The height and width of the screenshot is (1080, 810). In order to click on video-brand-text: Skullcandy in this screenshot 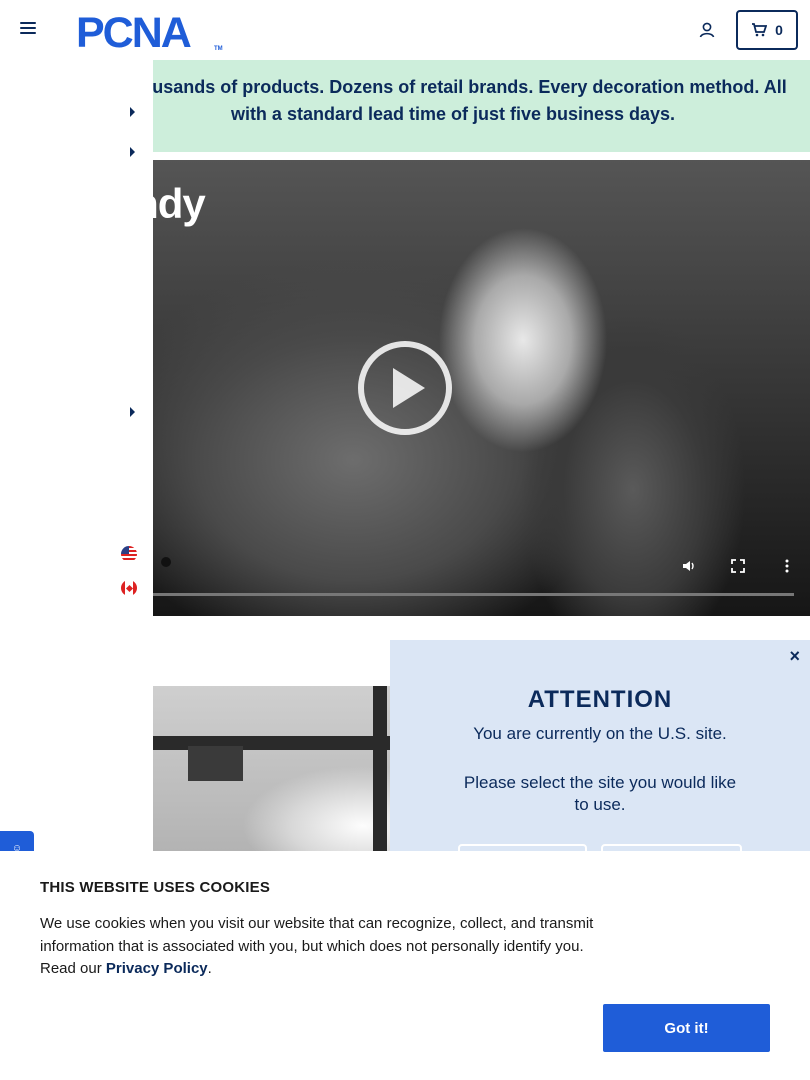, I will do `click(179, 203)`.